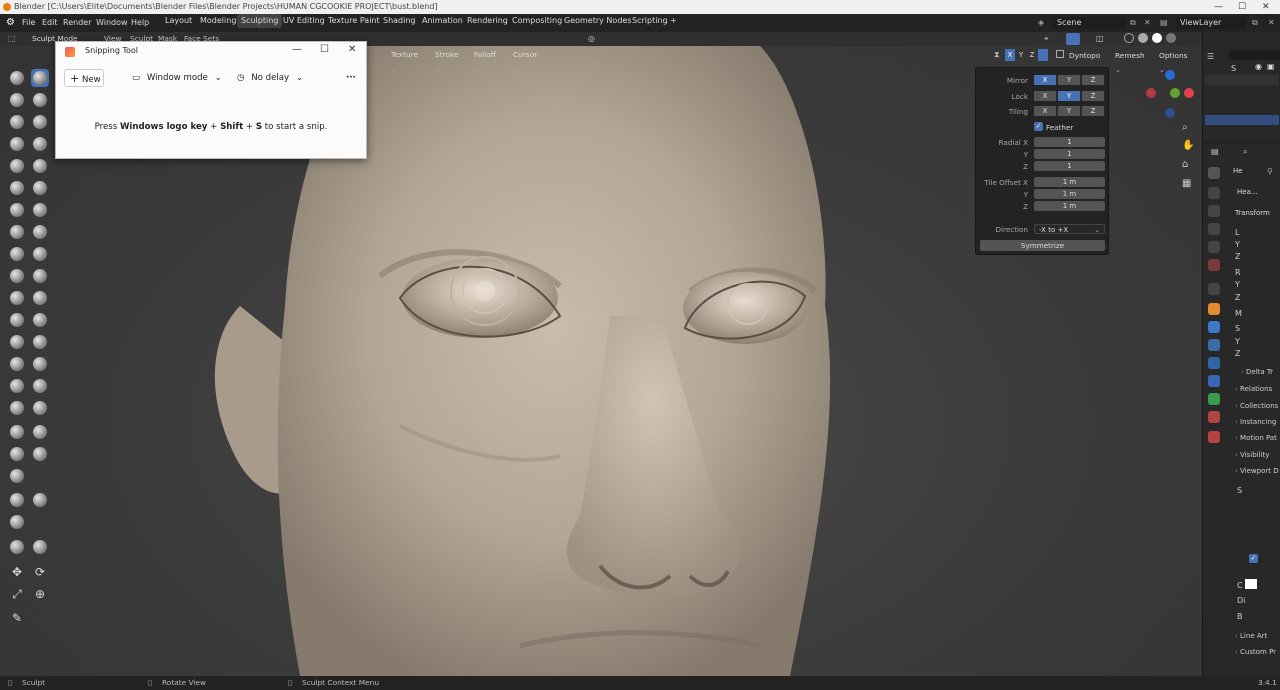  What do you see at coordinates (1214, 309) in the screenshot?
I see `object-tab-icon` at bounding box center [1214, 309].